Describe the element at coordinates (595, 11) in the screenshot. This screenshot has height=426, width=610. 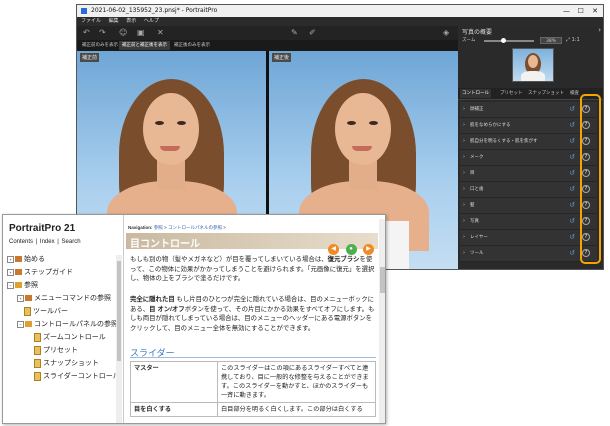
I see `close-button: ✕` at that location.